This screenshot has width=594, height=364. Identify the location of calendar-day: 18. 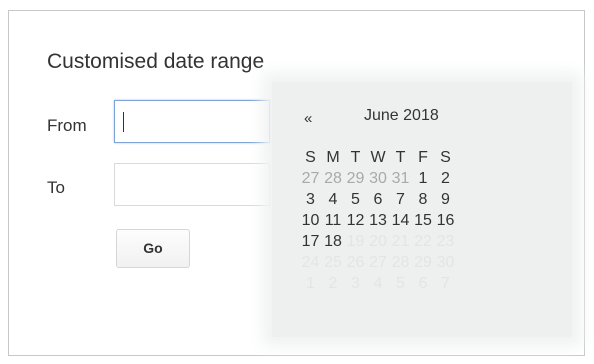
(333, 241).